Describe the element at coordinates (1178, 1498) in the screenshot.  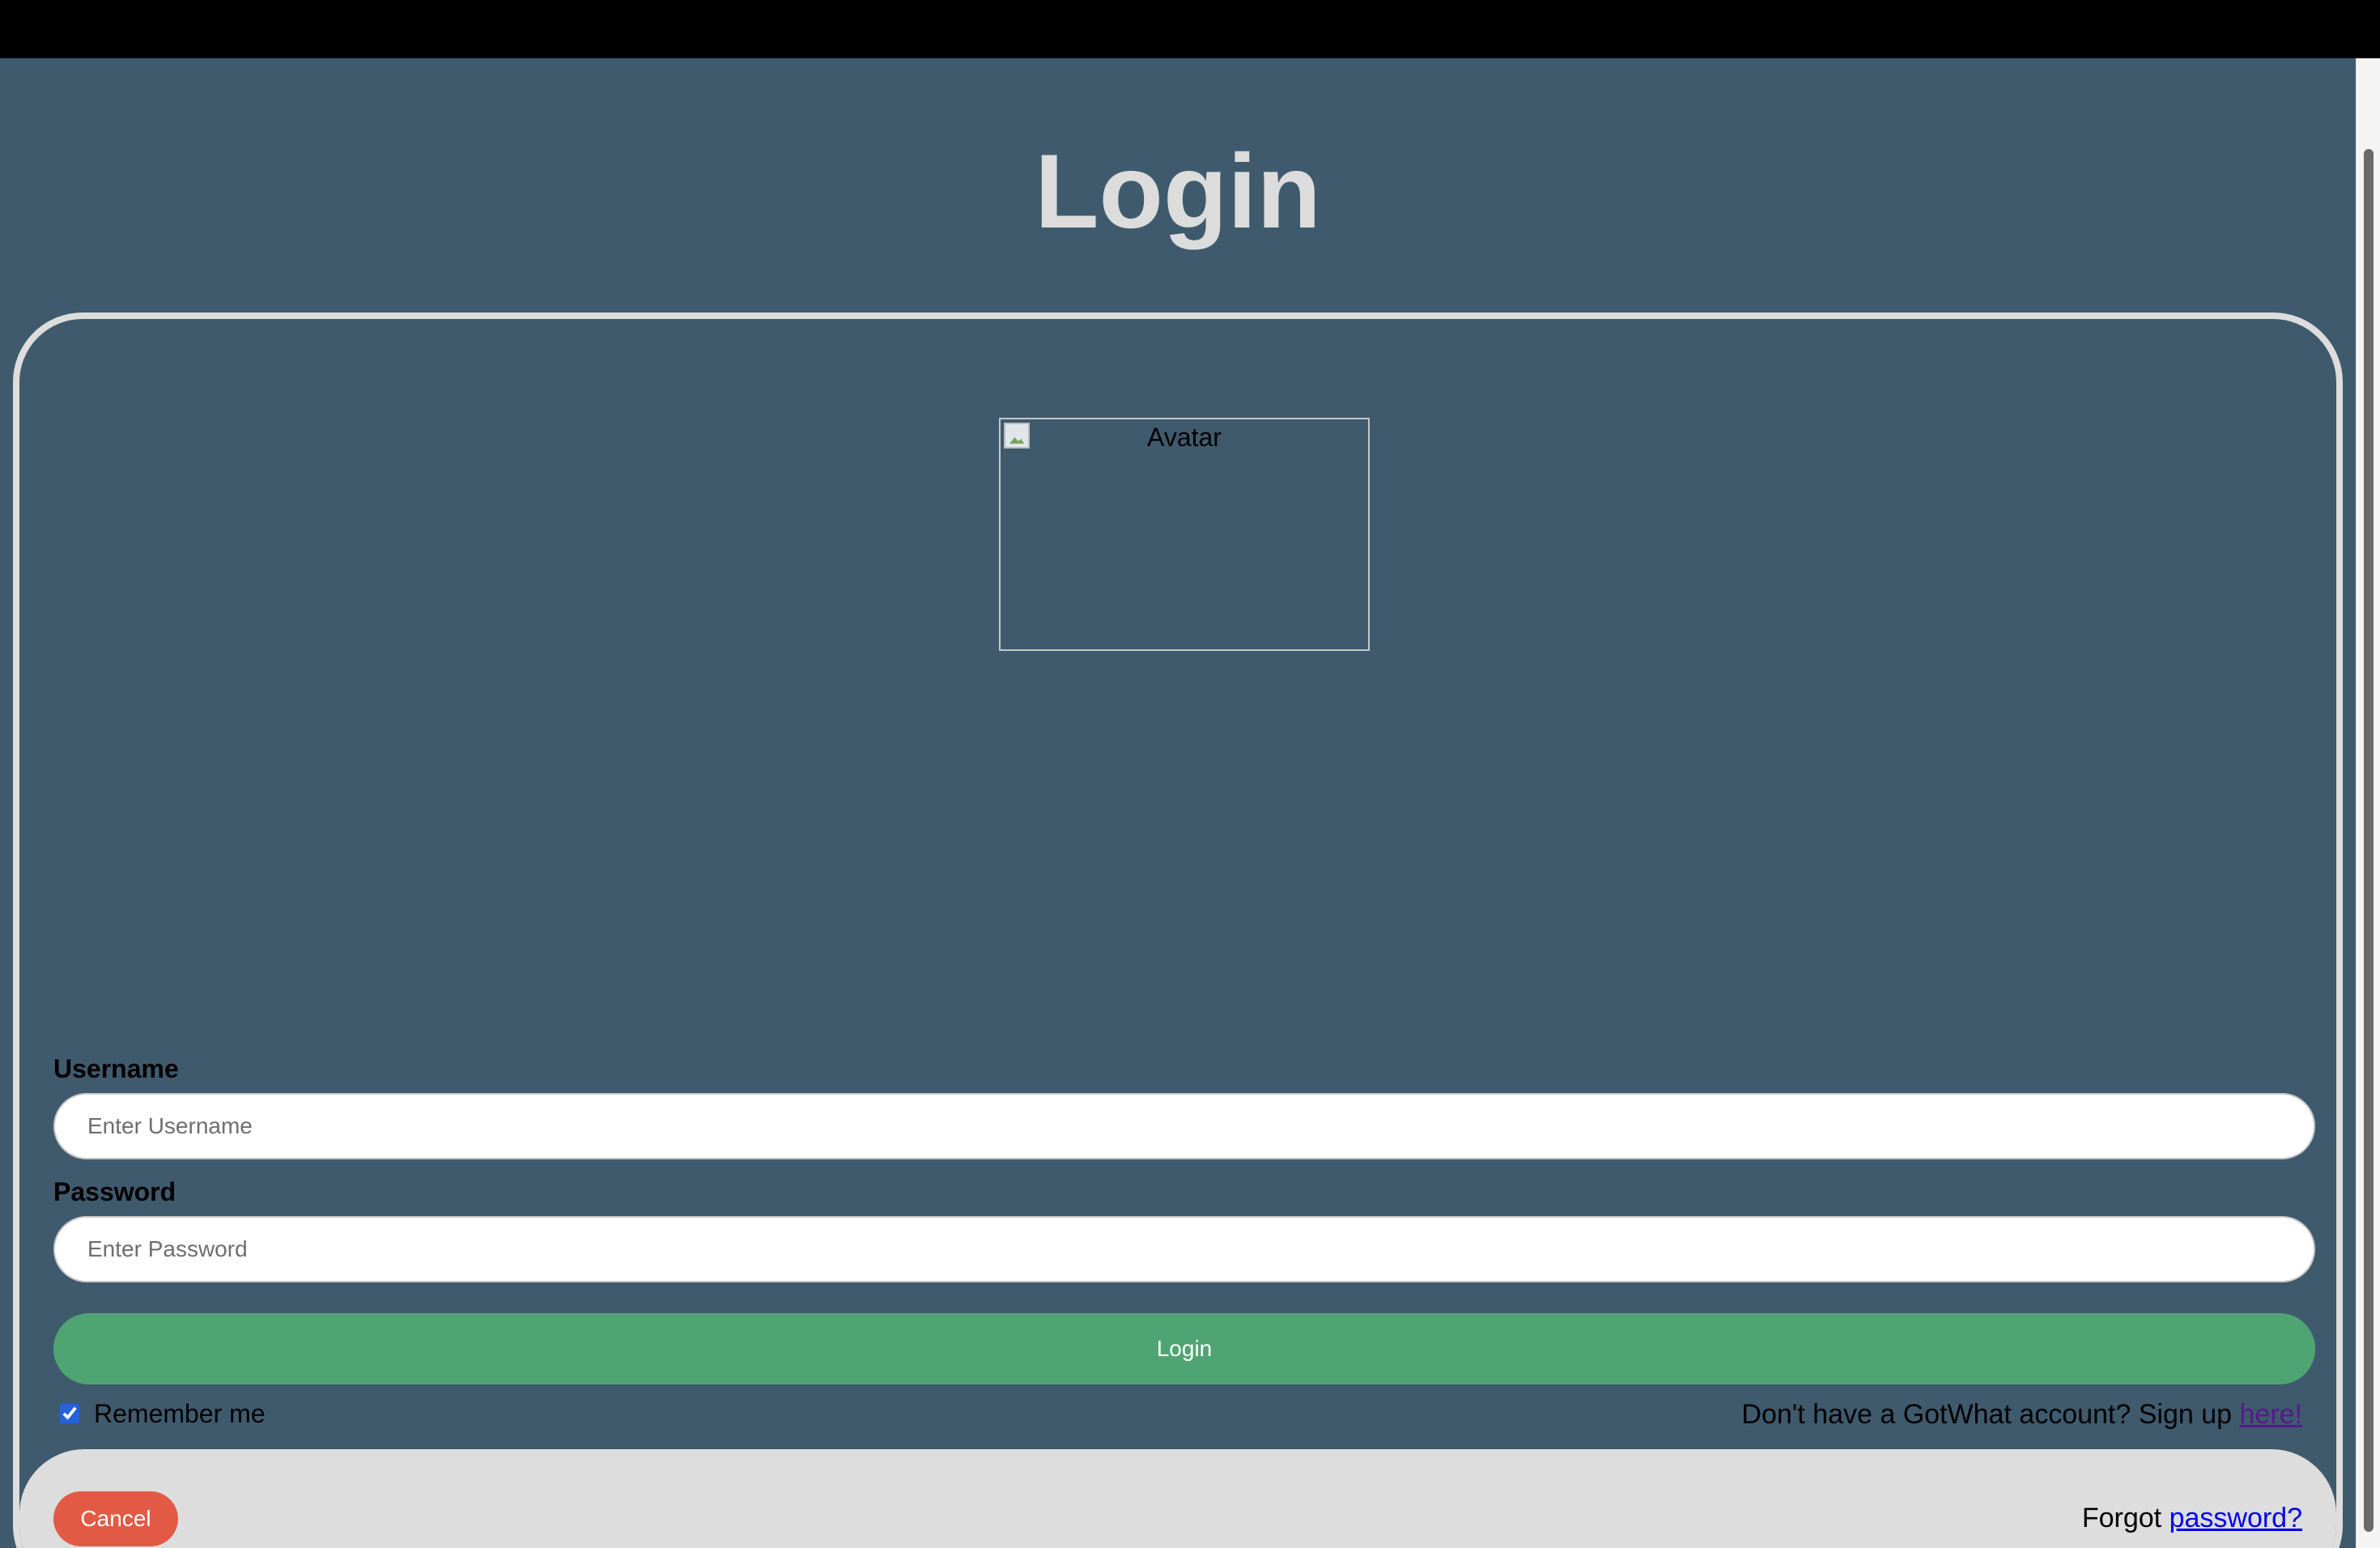
I see `form-footer: Cancel Forgot password?` at that location.